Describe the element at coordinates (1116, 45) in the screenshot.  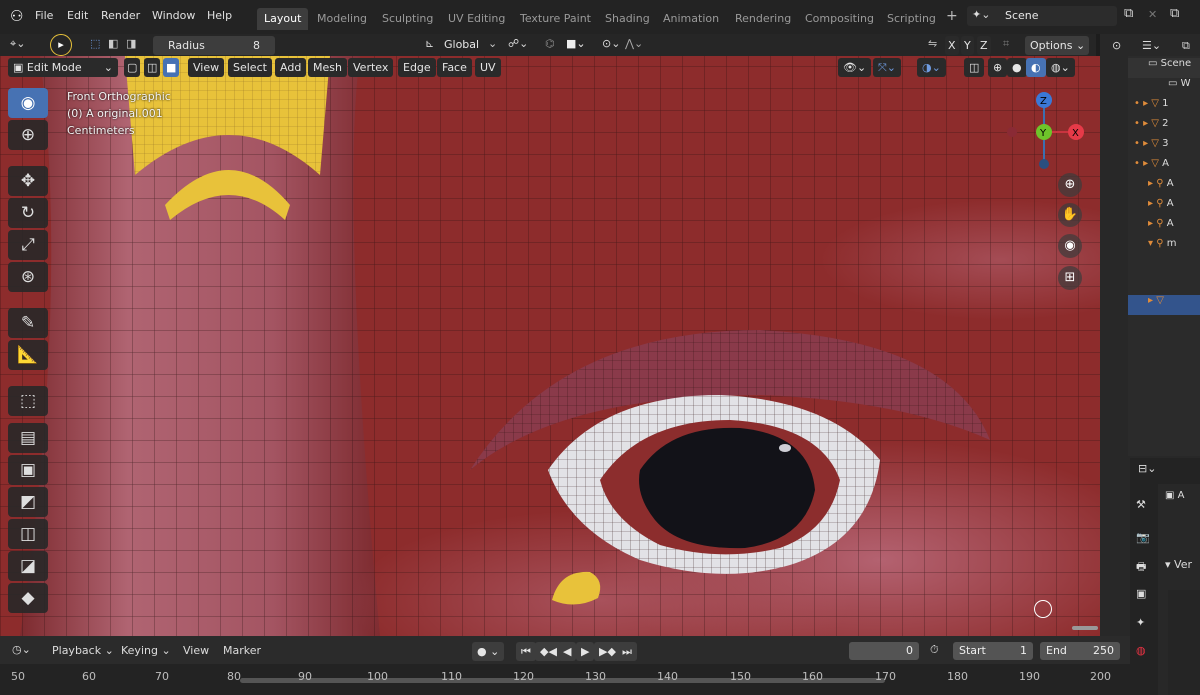
I see `editor-type-icon: ⊙` at that location.